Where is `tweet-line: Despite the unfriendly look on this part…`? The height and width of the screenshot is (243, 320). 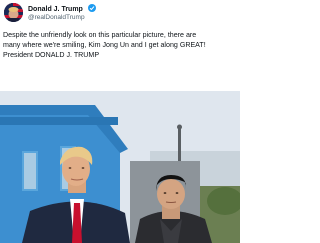 tweet-line: Despite the unfriendly look on this part… is located at coordinates (100, 35).